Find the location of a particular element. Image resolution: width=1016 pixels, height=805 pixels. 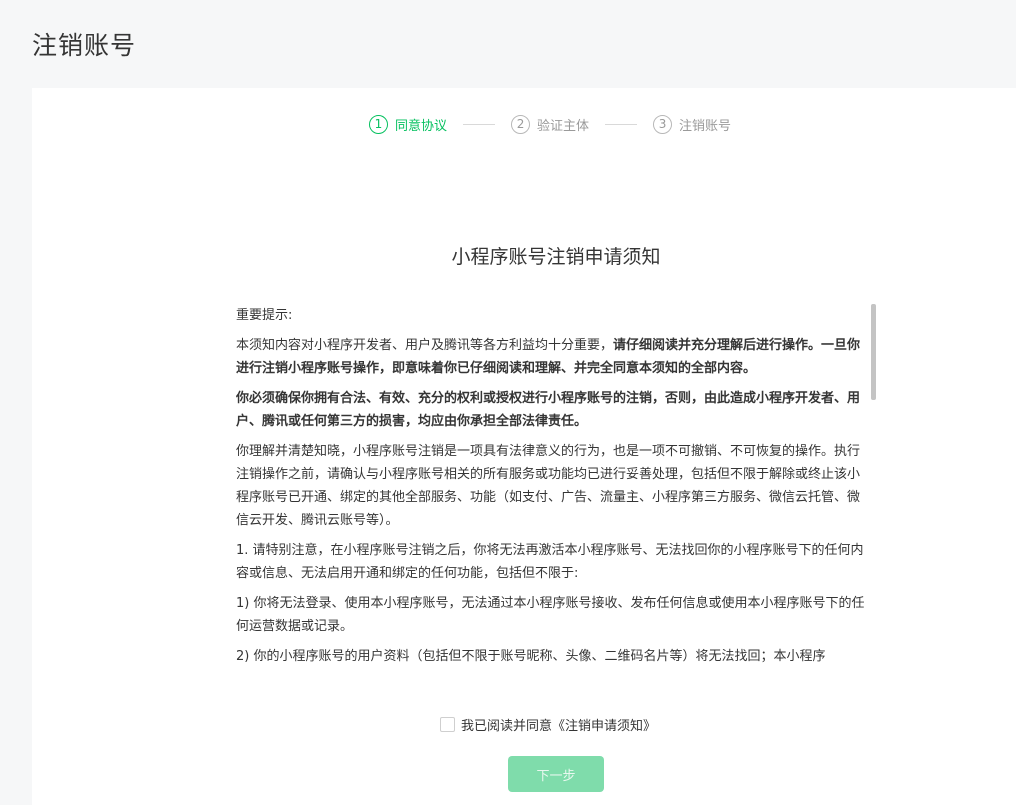

next-step-button: 下一步 is located at coordinates (556, 774).